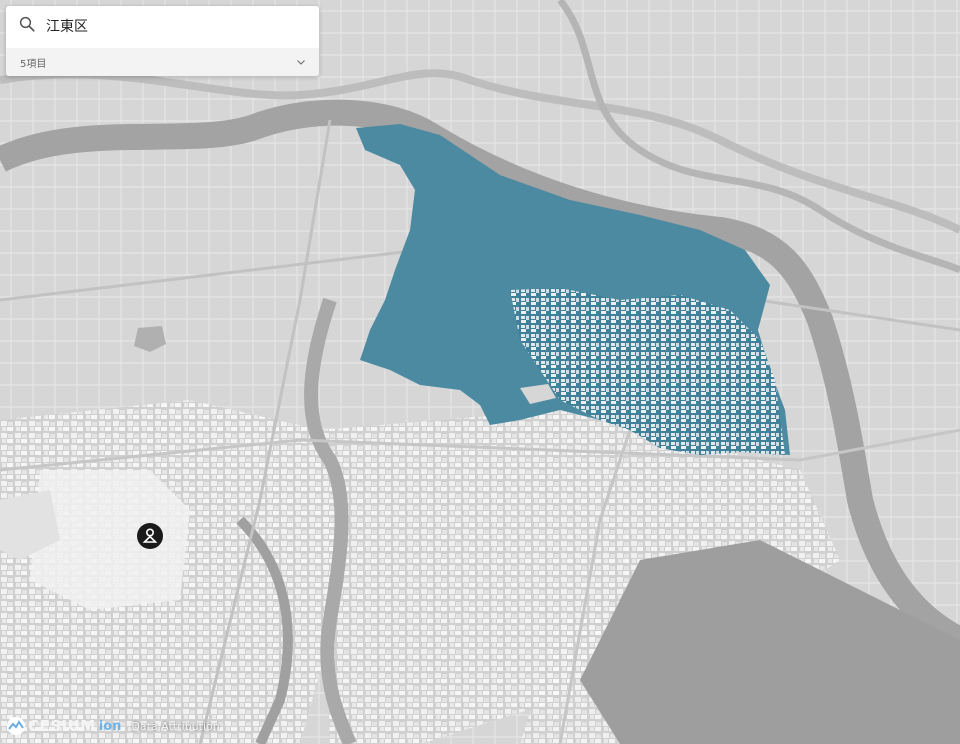 The image size is (960, 744). What do you see at coordinates (67, 26) in the screenshot?
I see `search-input: 江東区` at bounding box center [67, 26].